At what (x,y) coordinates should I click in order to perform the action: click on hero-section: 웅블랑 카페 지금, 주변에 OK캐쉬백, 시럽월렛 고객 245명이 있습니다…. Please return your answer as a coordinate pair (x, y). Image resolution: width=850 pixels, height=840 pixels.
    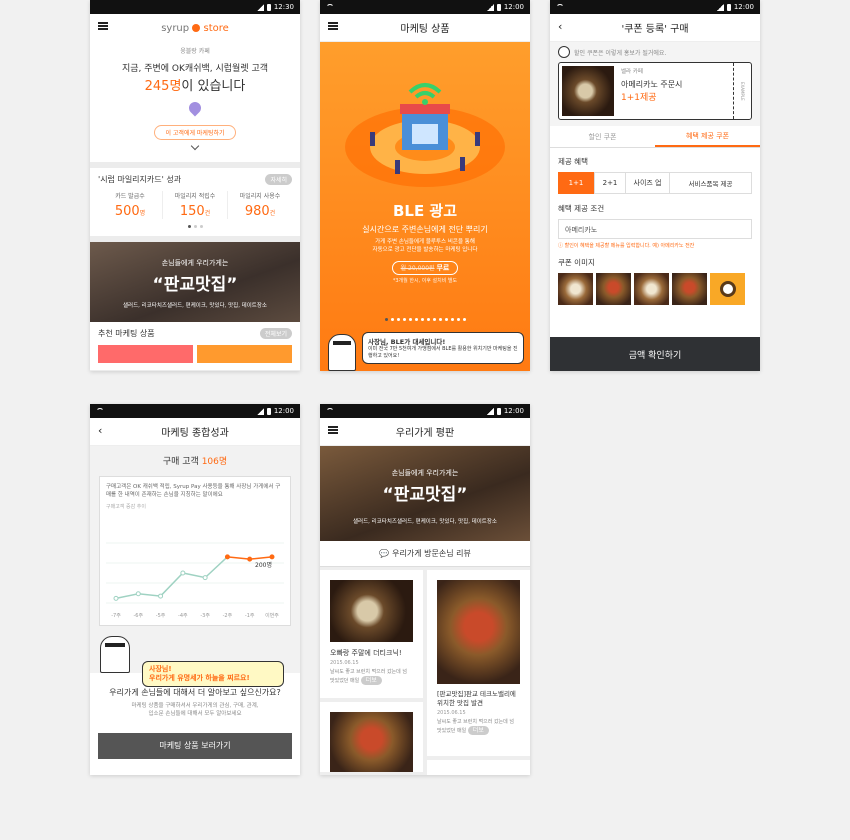
    Looking at the image, I should click on (195, 102).